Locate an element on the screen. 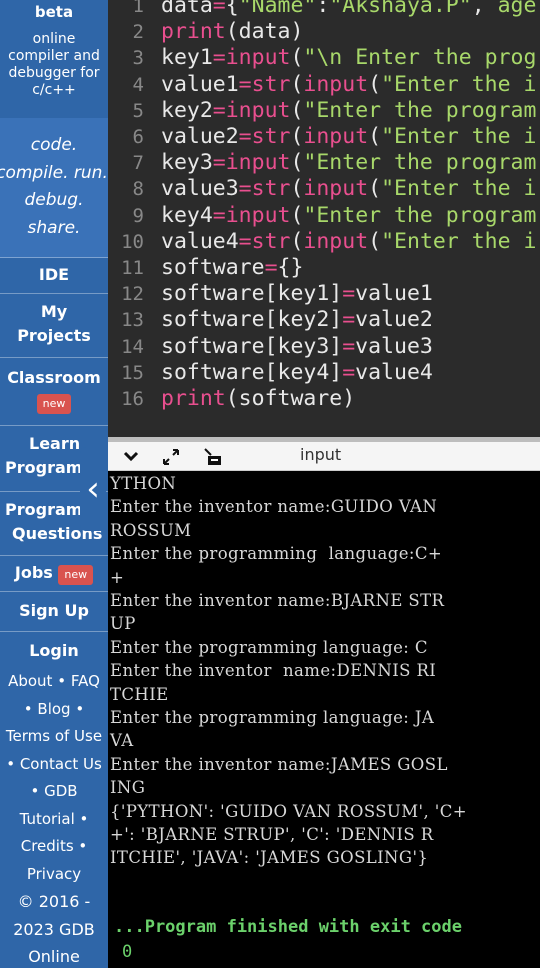 This screenshot has width=540, height=968. console-output-line: ROSSUM is located at coordinates (151, 530).